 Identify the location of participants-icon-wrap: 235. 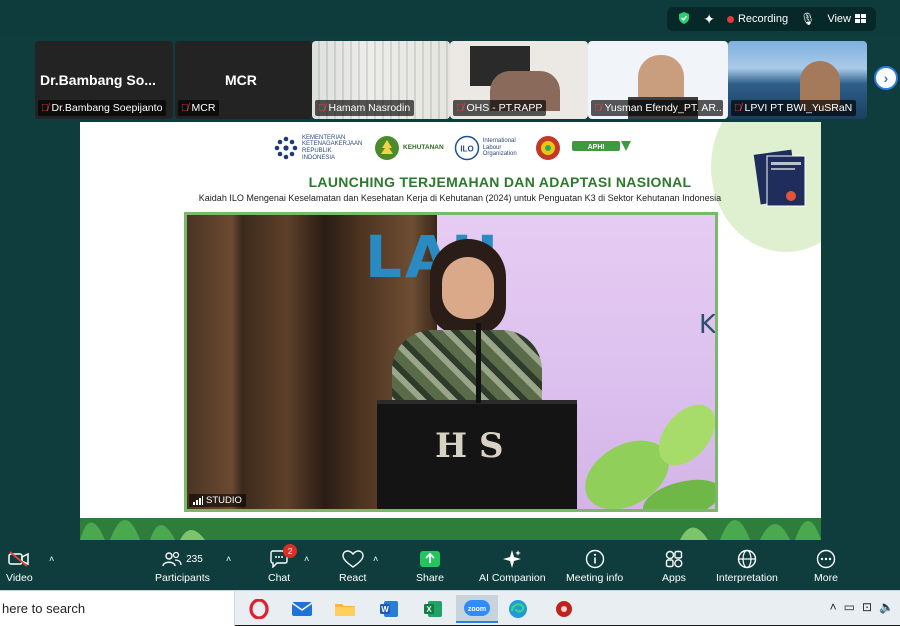
(182, 559).